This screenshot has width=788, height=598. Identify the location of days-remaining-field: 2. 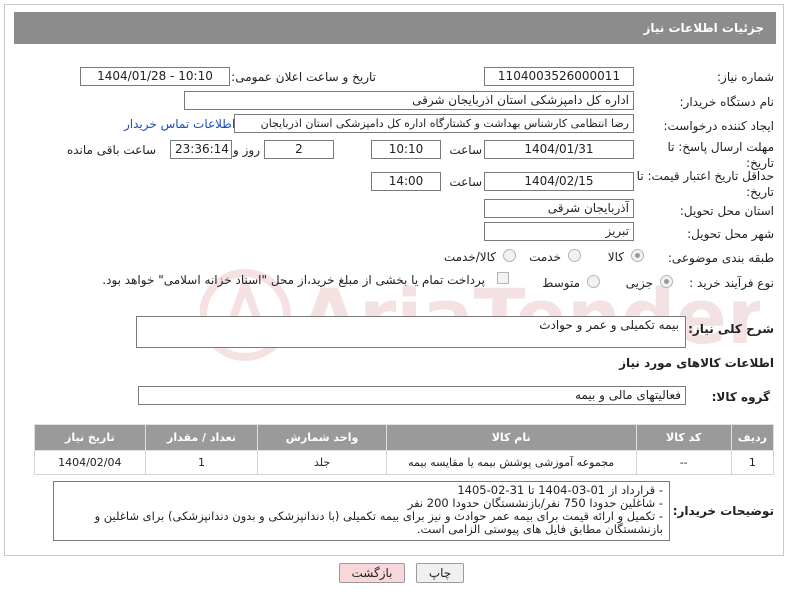
(299, 149).